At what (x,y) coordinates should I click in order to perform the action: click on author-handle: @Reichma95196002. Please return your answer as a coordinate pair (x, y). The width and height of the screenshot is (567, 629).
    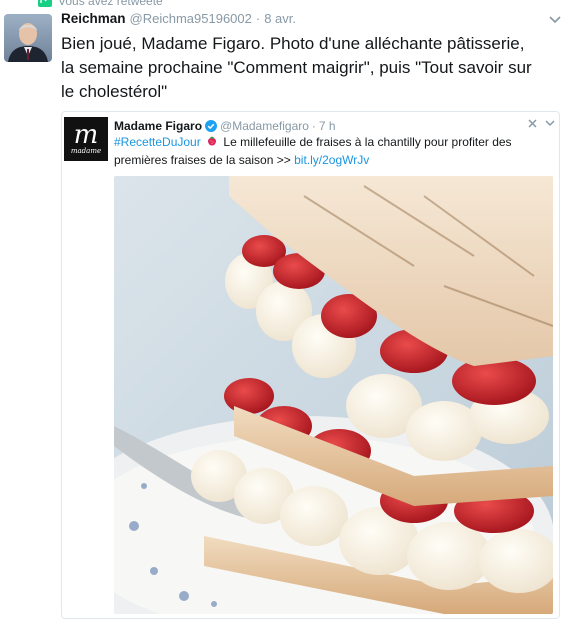
    Looking at the image, I should click on (191, 18).